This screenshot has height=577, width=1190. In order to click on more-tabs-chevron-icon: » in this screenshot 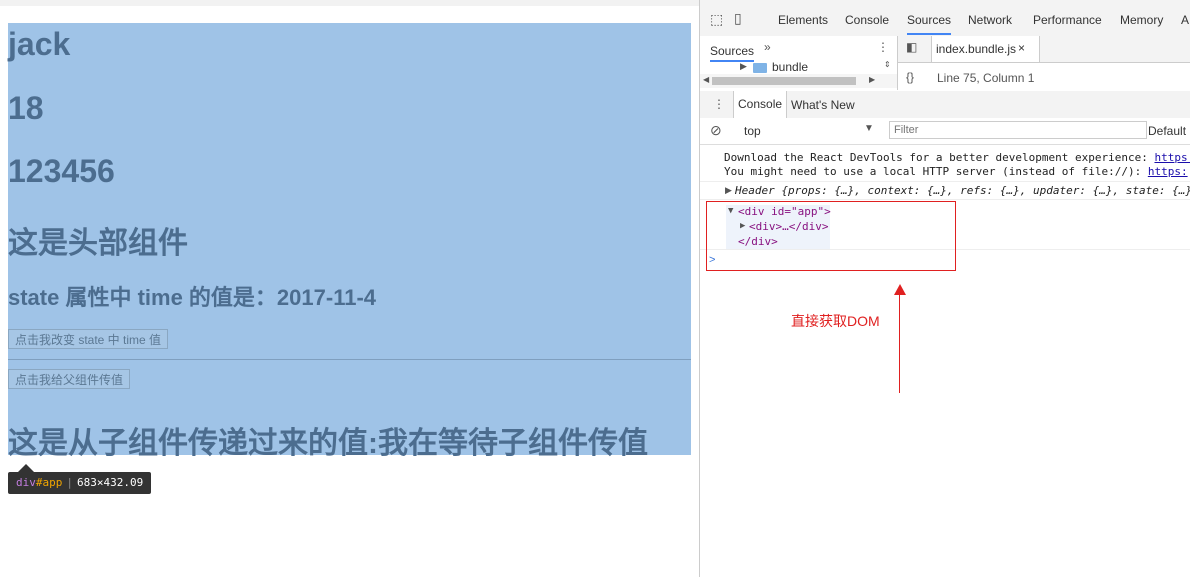, I will do `click(767, 47)`.